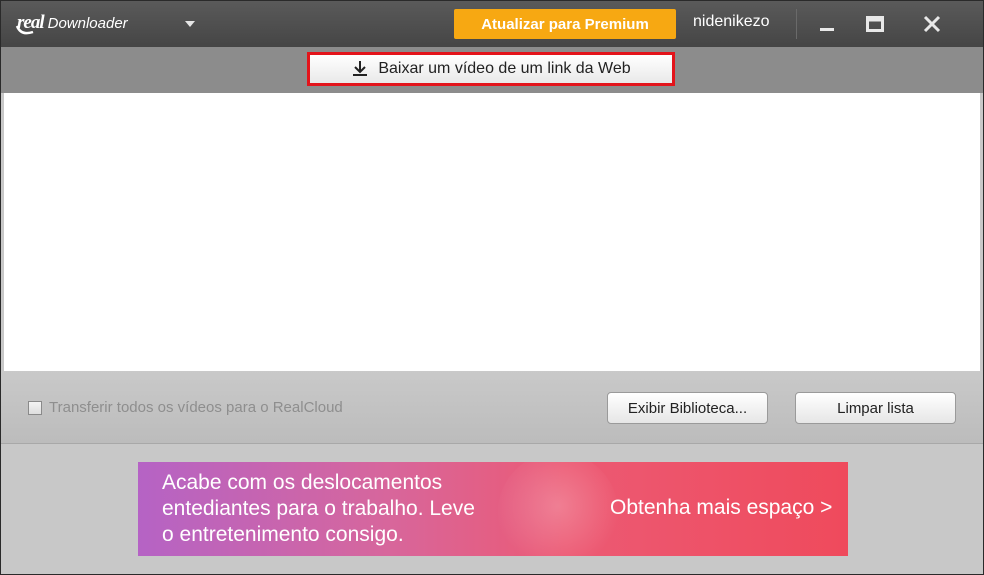  I want to click on logo-product: Downloader, so click(87, 23).